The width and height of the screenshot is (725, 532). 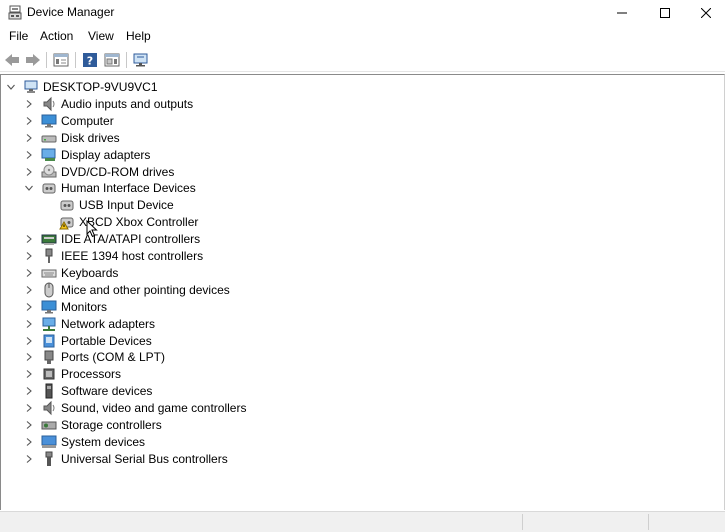 I want to click on tree-category: Disk drives, so click(x=71, y=137).